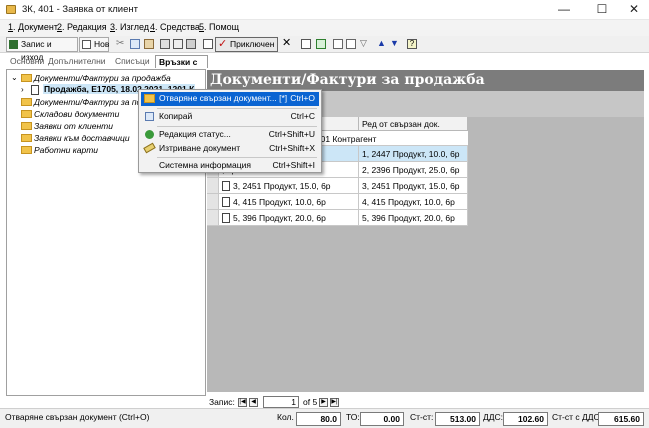 Image resolution: width=649 pixels, height=428 pixels. What do you see at coordinates (413, 124) in the screenshot?
I see `column-header-linked-row: Ред от свързан док.` at bounding box center [413, 124].